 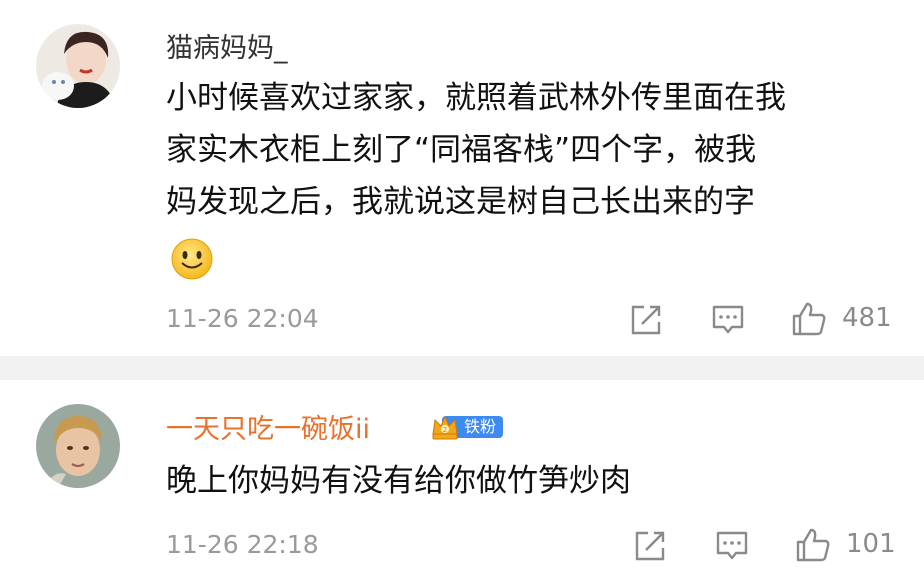 What do you see at coordinates (462, 368) in the screenshot?
I see `comment-separator` at bounding box center [462, 368].